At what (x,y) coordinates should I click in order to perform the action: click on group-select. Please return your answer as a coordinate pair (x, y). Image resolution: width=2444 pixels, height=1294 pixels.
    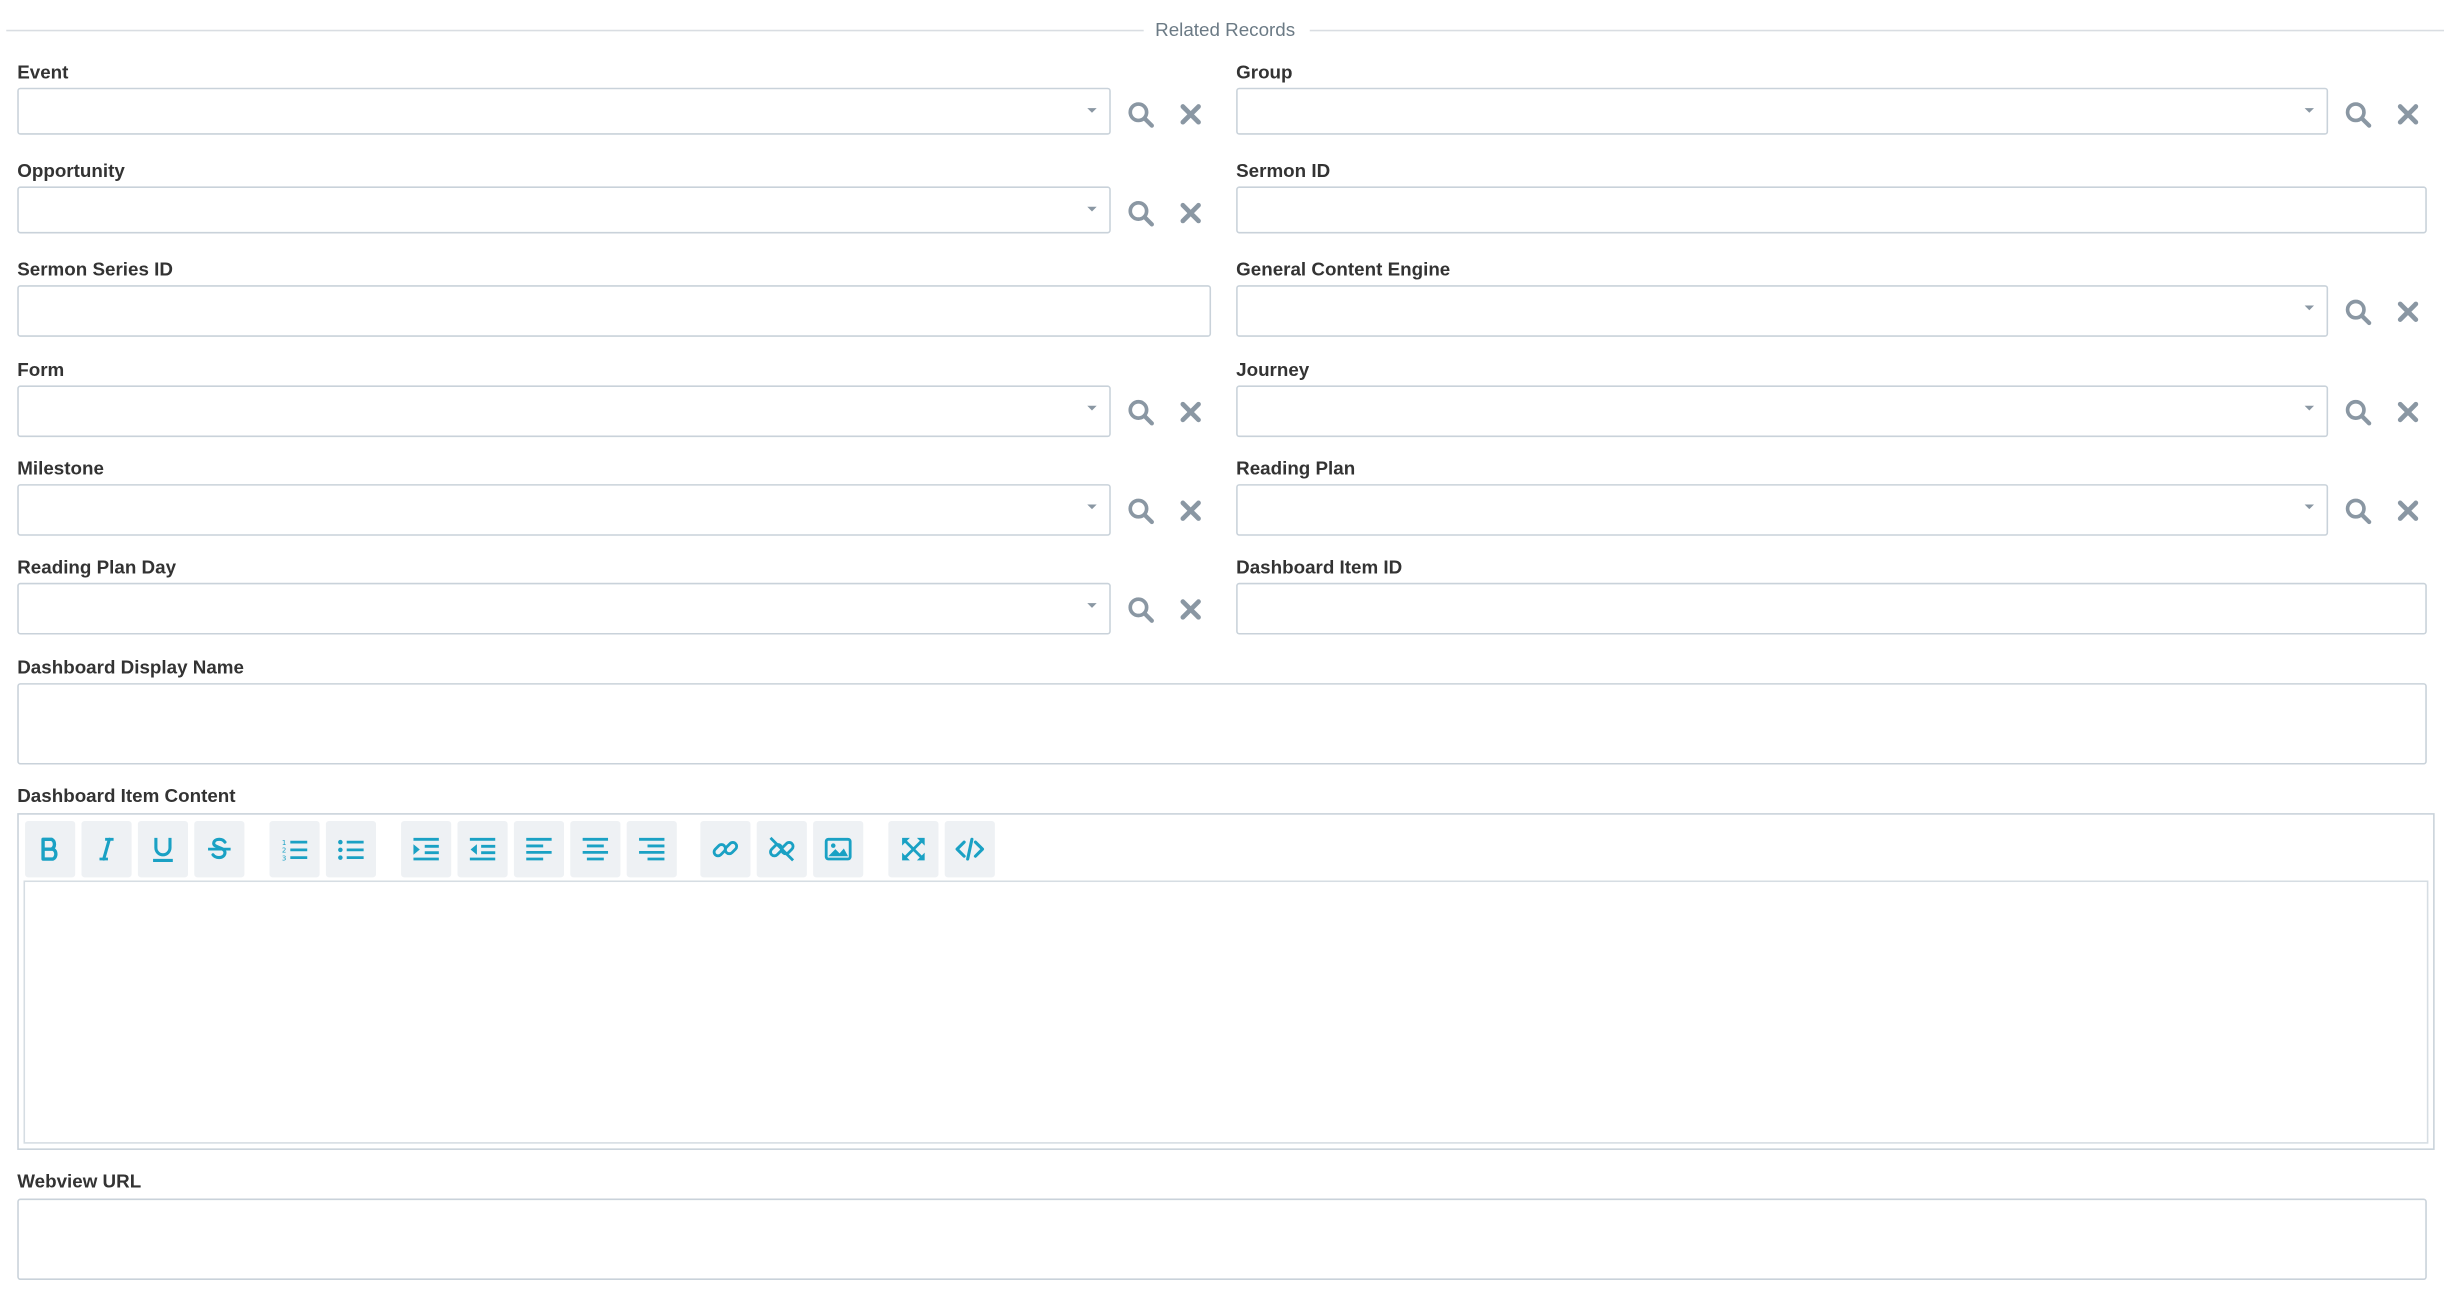
    Looking at the image, I should click on (1782, 111).